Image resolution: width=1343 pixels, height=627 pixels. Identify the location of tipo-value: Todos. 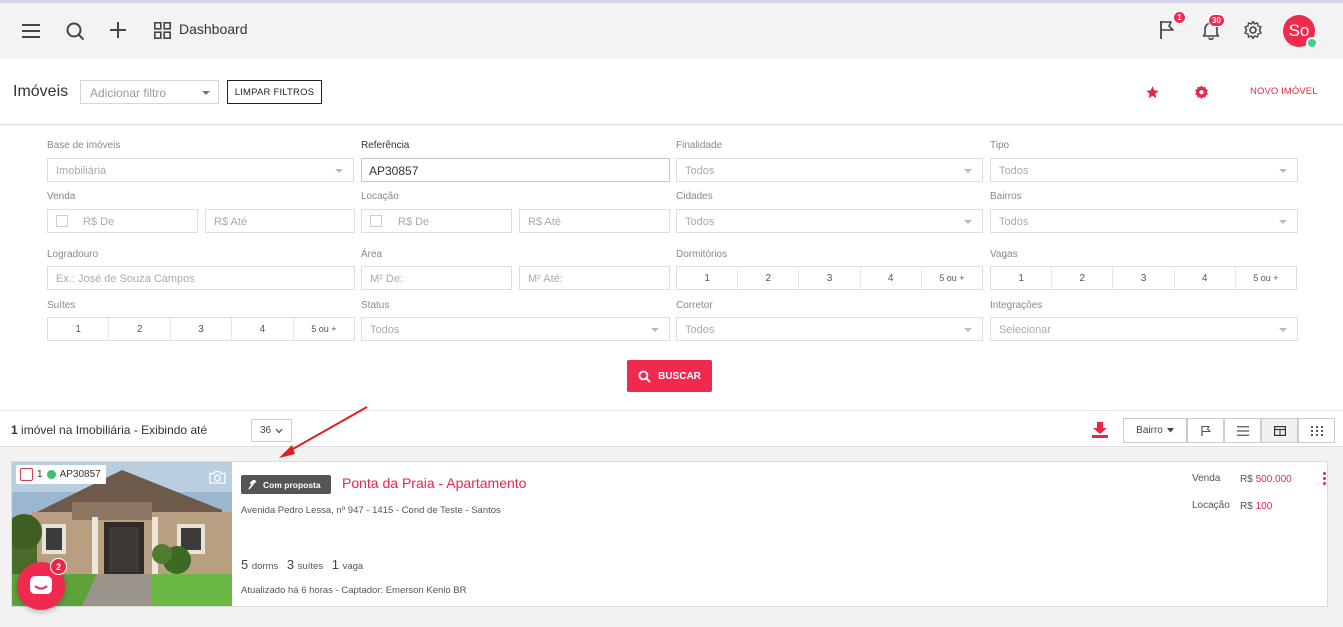
(1014, 171).